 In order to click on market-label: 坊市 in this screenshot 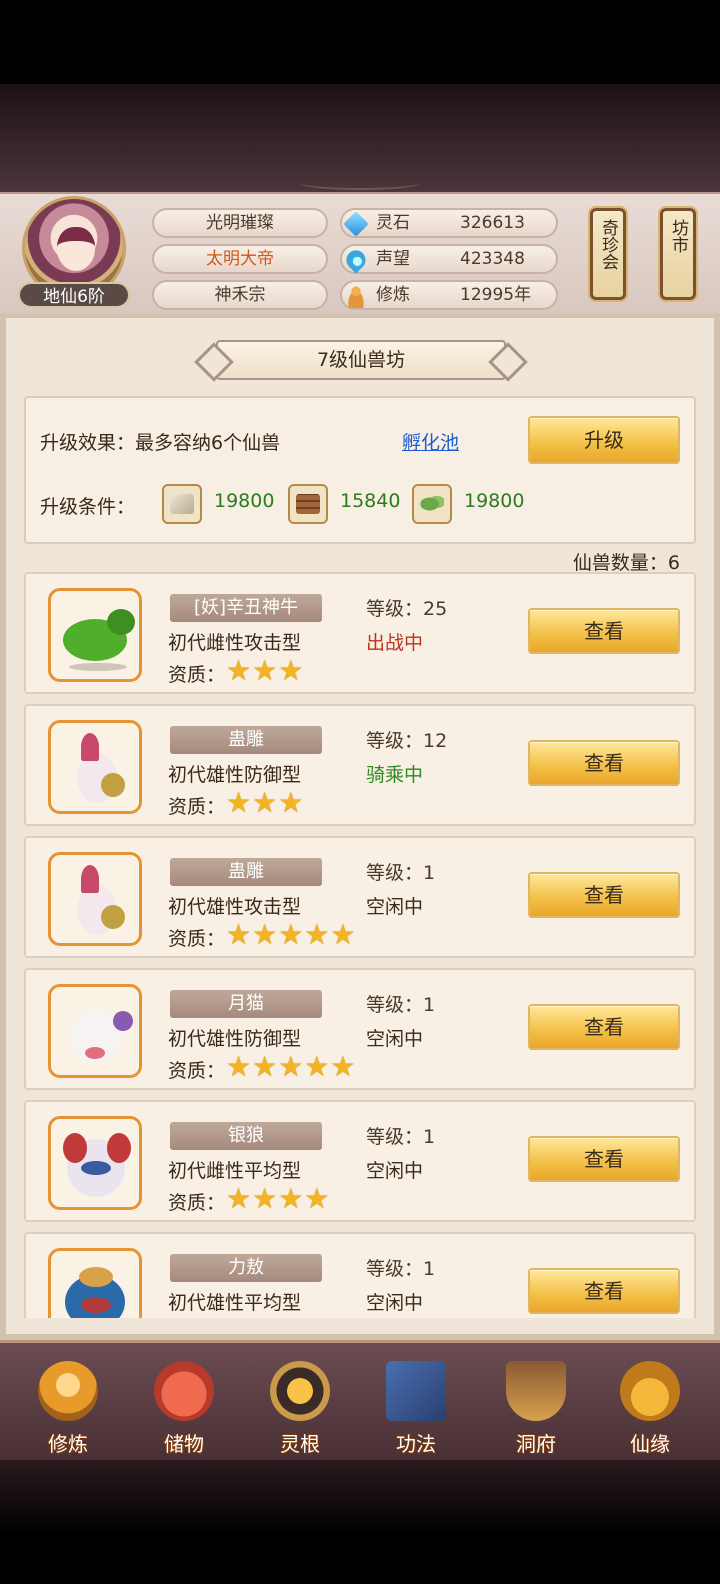, I will do `click(678, 236)`.